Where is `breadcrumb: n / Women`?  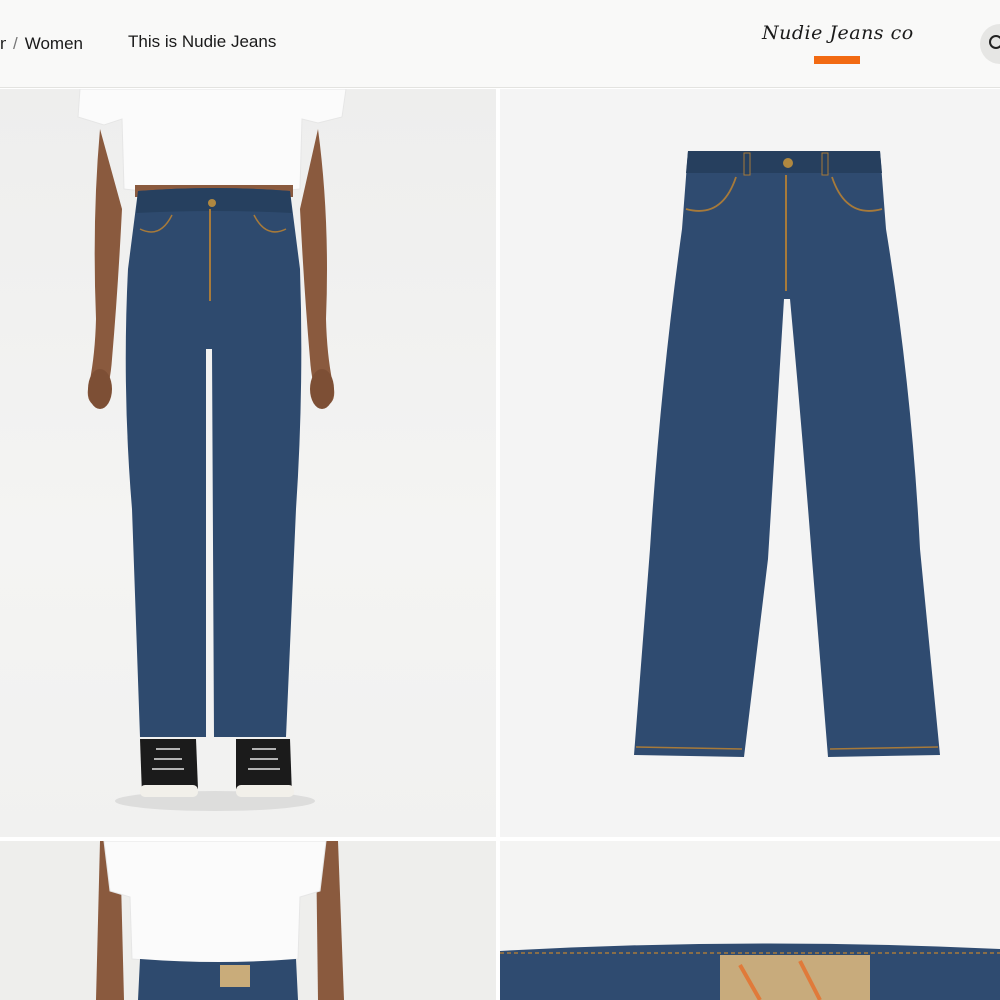
breadcrumb: n / Women is located at coordinates (41, 44).